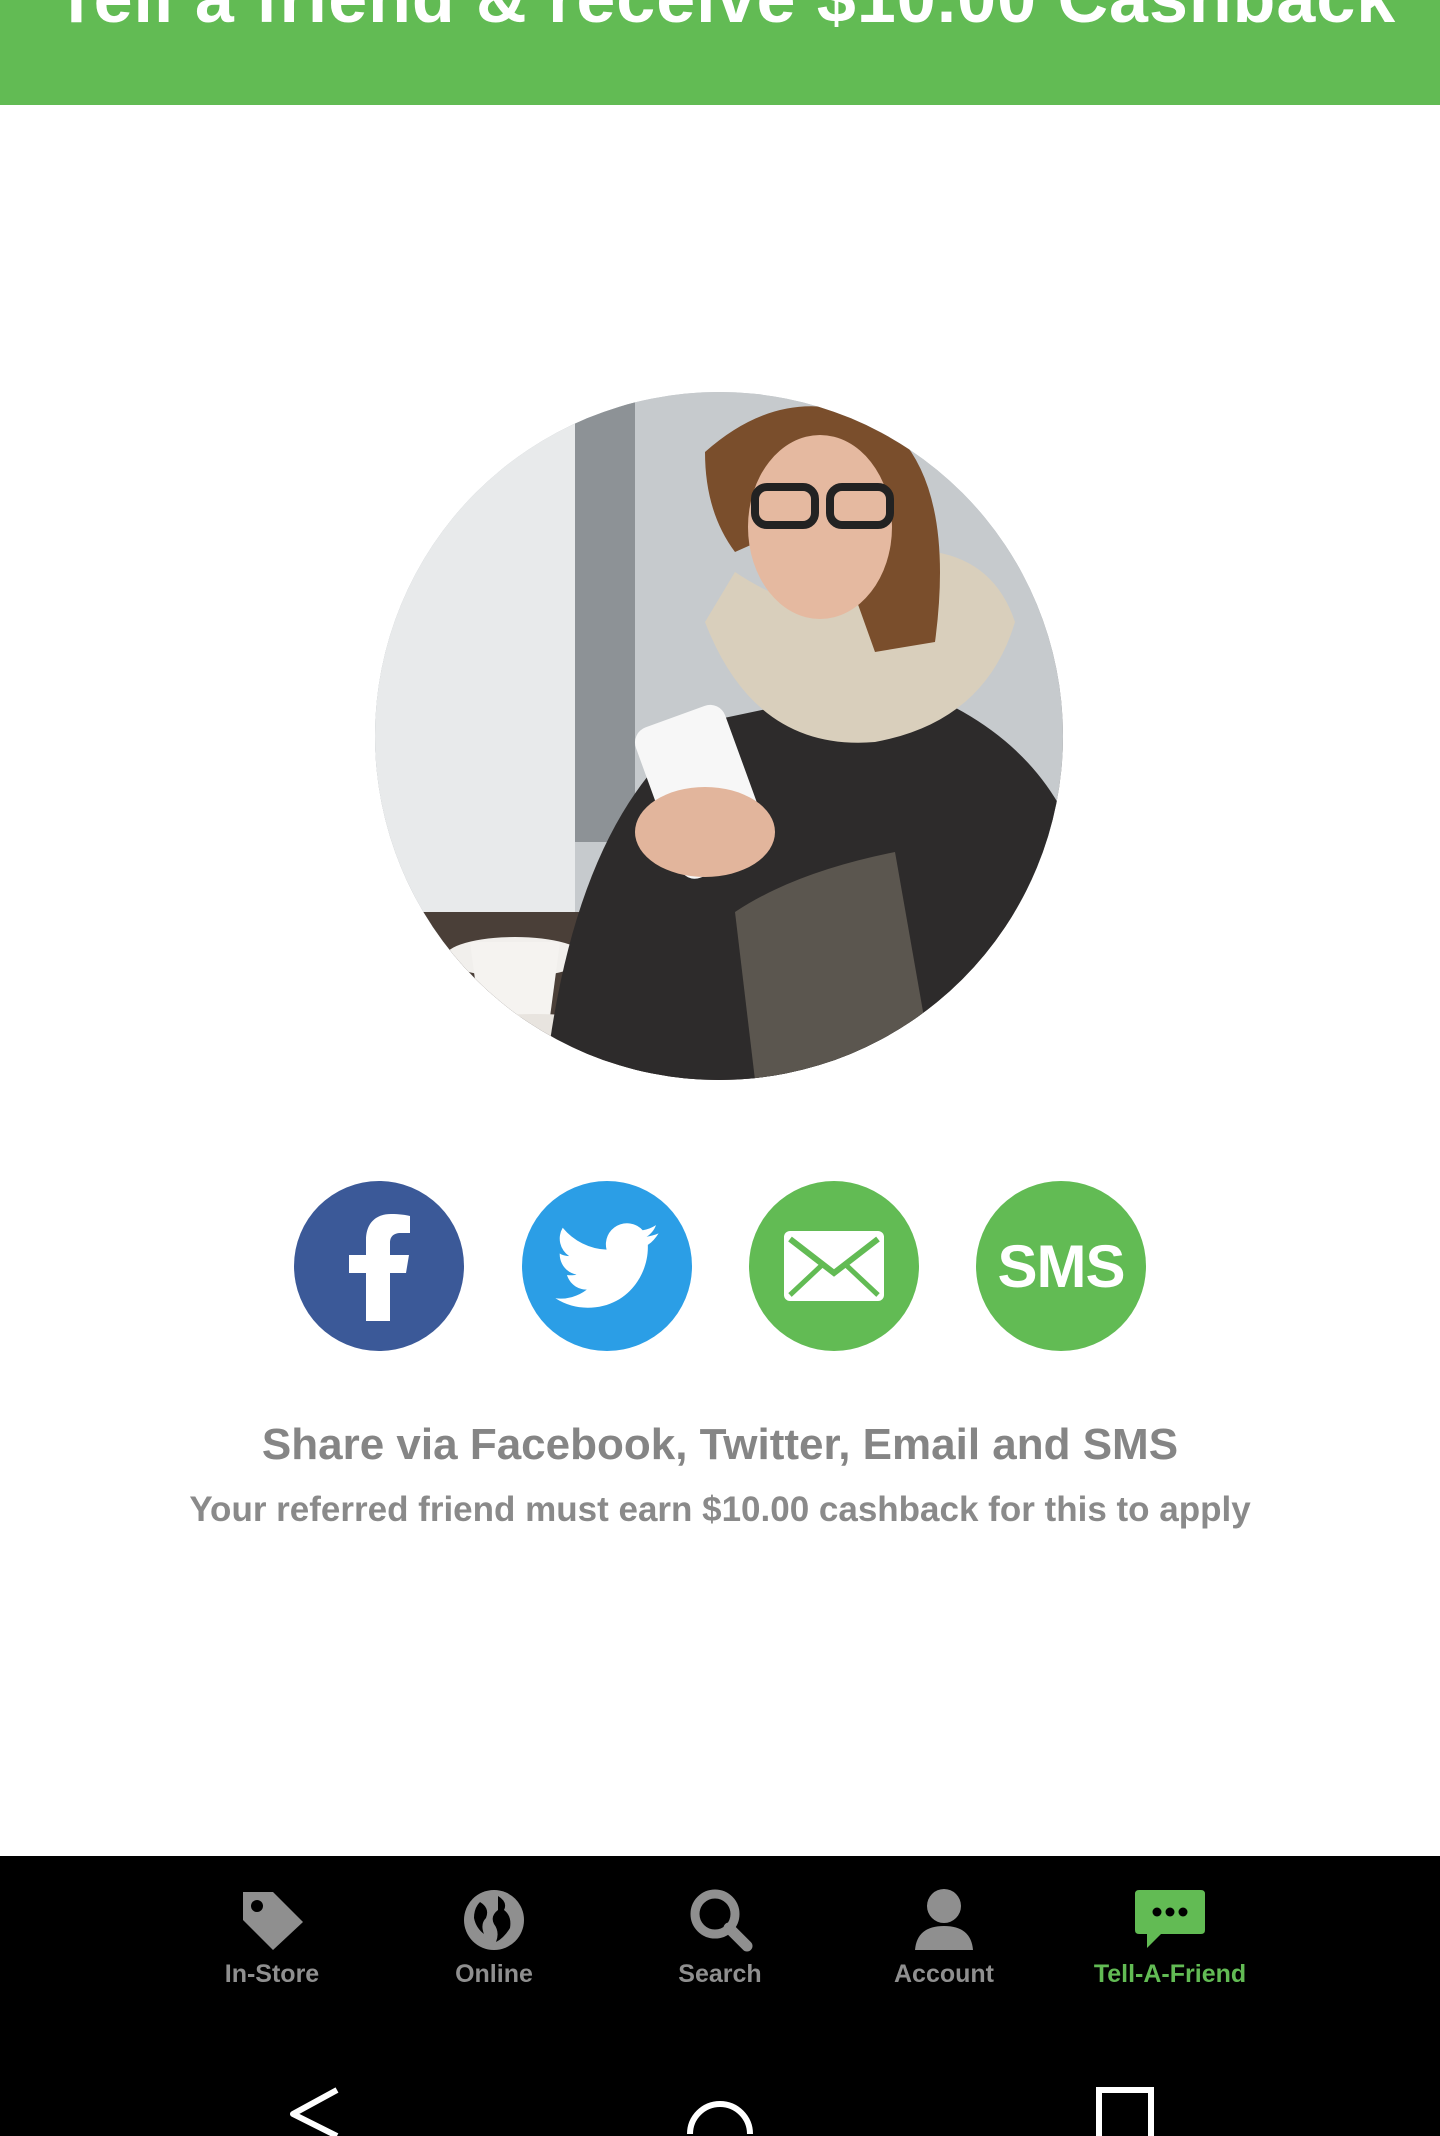 This screenshot has height=2136, width=1440. I want to click on sms-share-button: SMS, so click(1061, 1266).